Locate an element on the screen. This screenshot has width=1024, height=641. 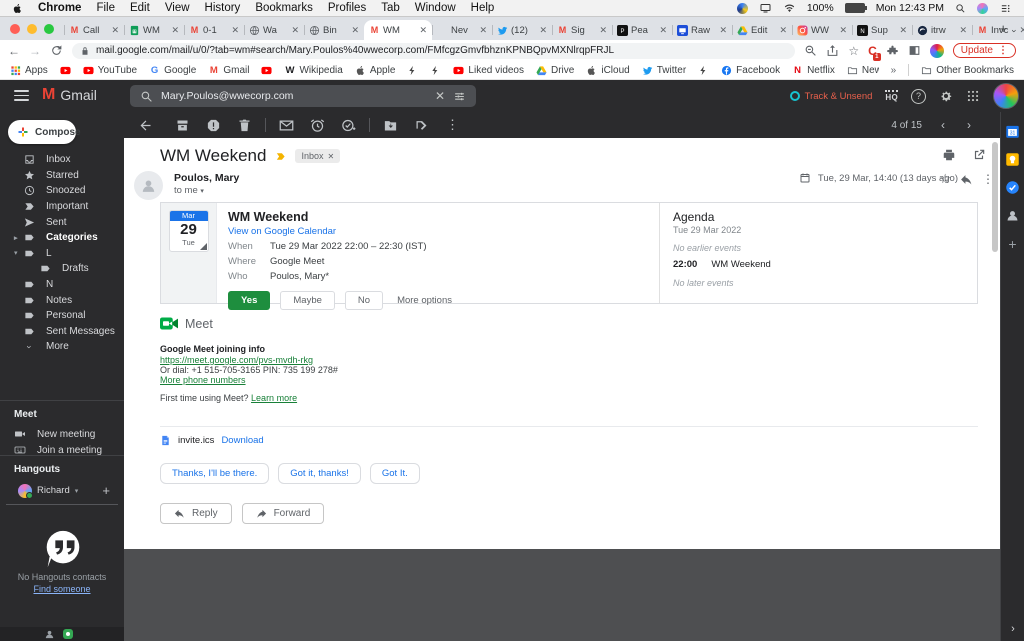
bookmark-liked-videos: Liked videos is located at coordinates (488, 70).